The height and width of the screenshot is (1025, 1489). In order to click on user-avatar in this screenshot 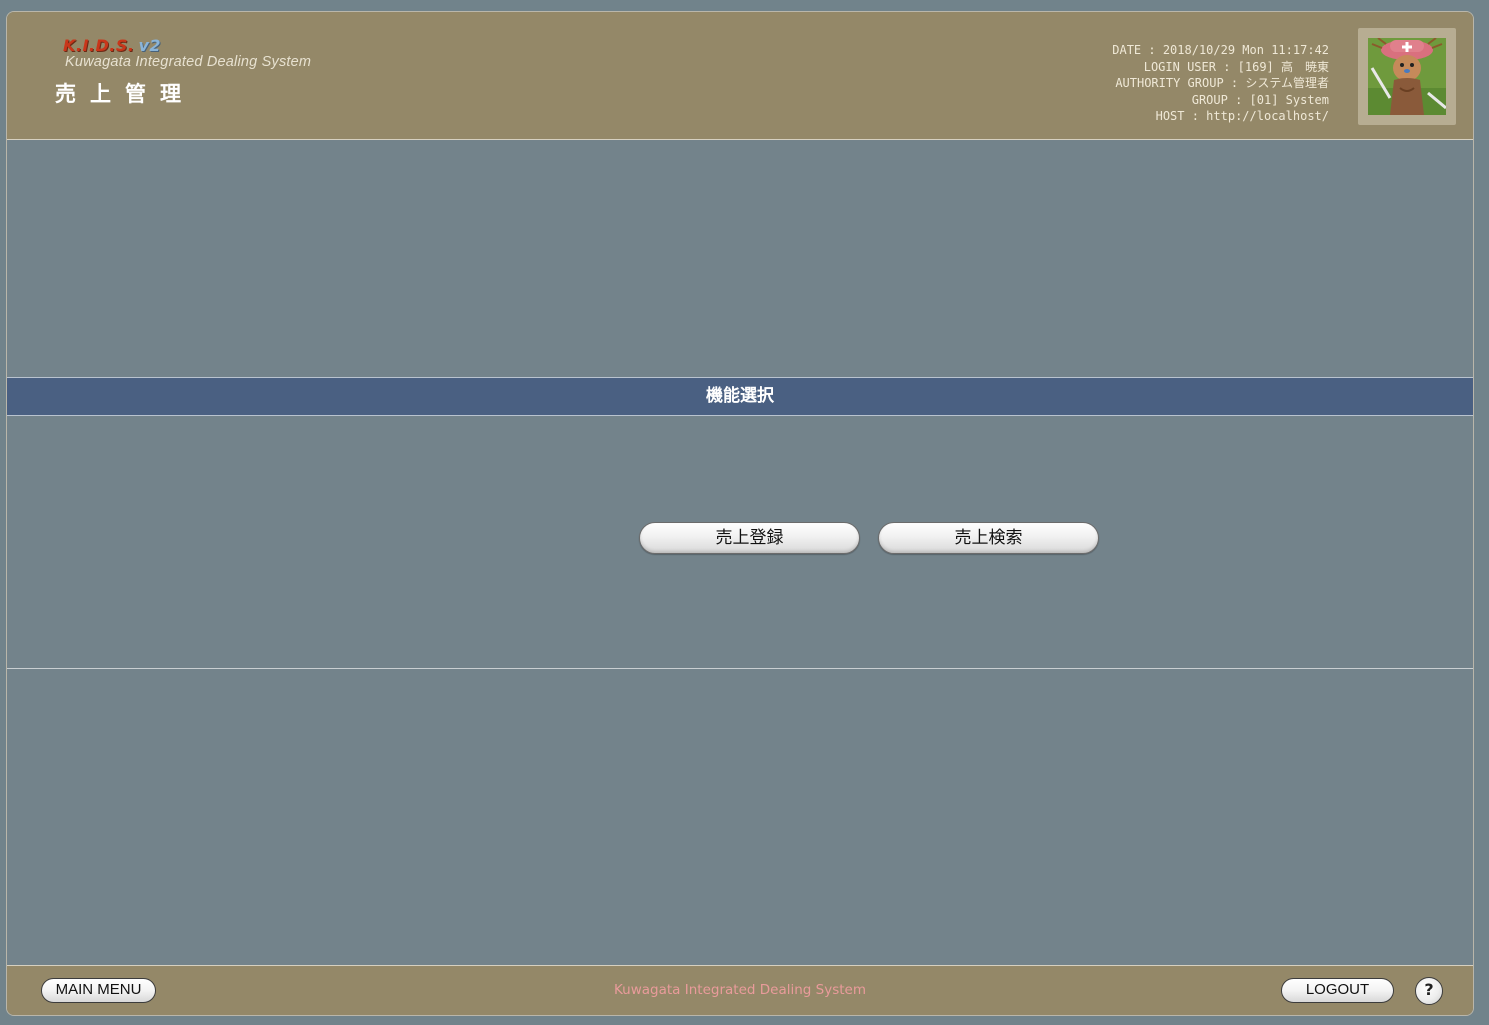, I will do `click(1407, 76)`.